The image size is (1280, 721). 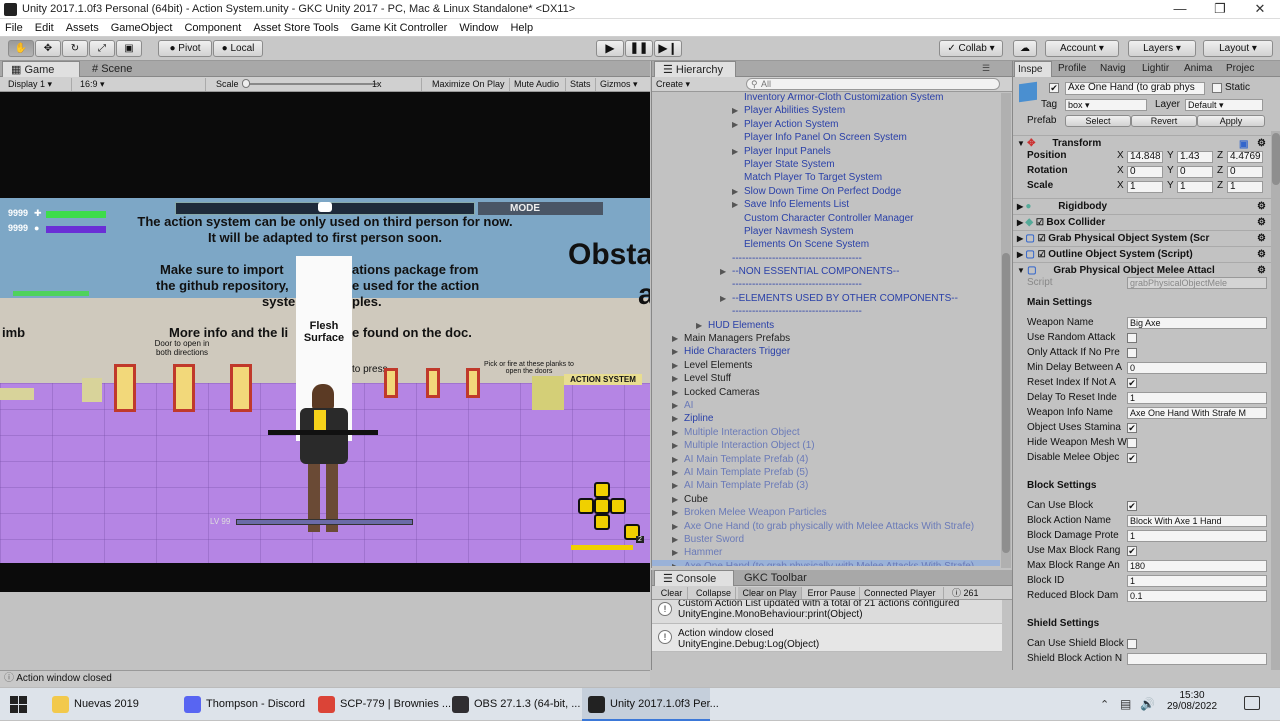 What do you see at coordinates (1197, 566) in the screenshot?
I see `block-setting-field: 180` at bounding box center [1197, 566].